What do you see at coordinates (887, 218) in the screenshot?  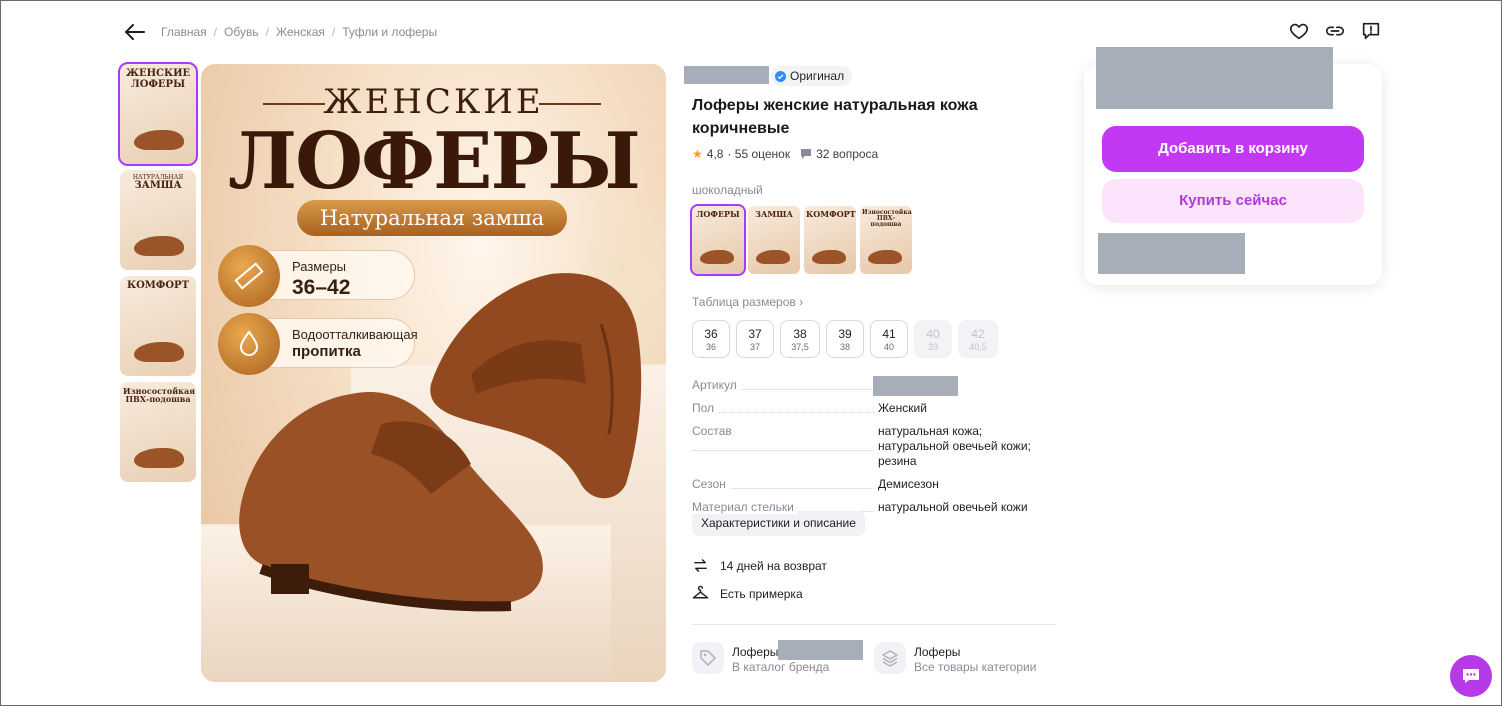 I see `variant-title: Износостойкая ПВХ-подошва` at bounding box center [887, 218].